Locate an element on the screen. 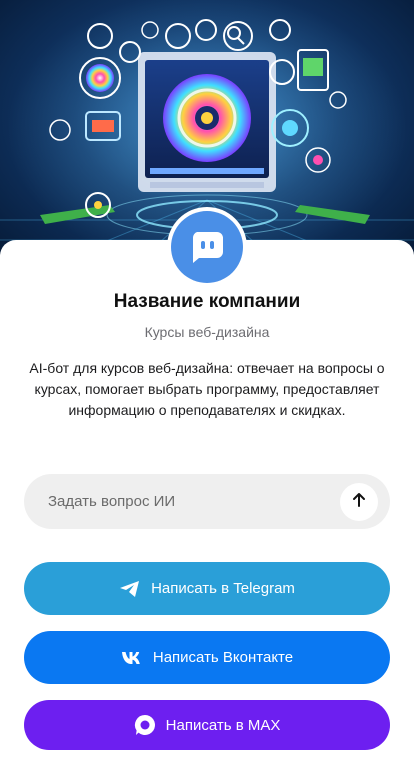 This screenshot has height=770, width=414. company-name: Название компании is located at coordinates (207, 301).